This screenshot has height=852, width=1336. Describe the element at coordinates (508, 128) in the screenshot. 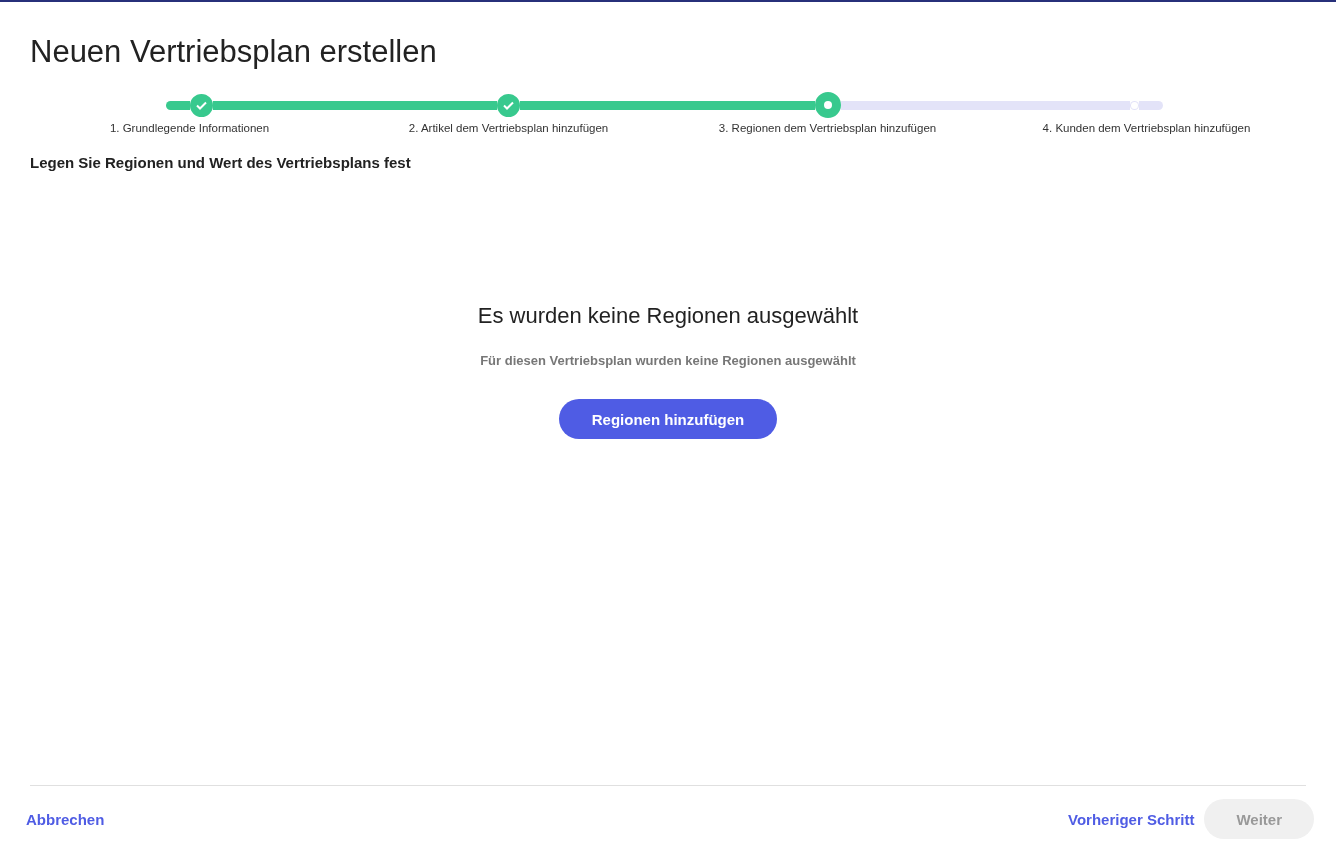

I see `step-label: 2. Artikel dem Vertriebsplan hinzufügen` at that location.